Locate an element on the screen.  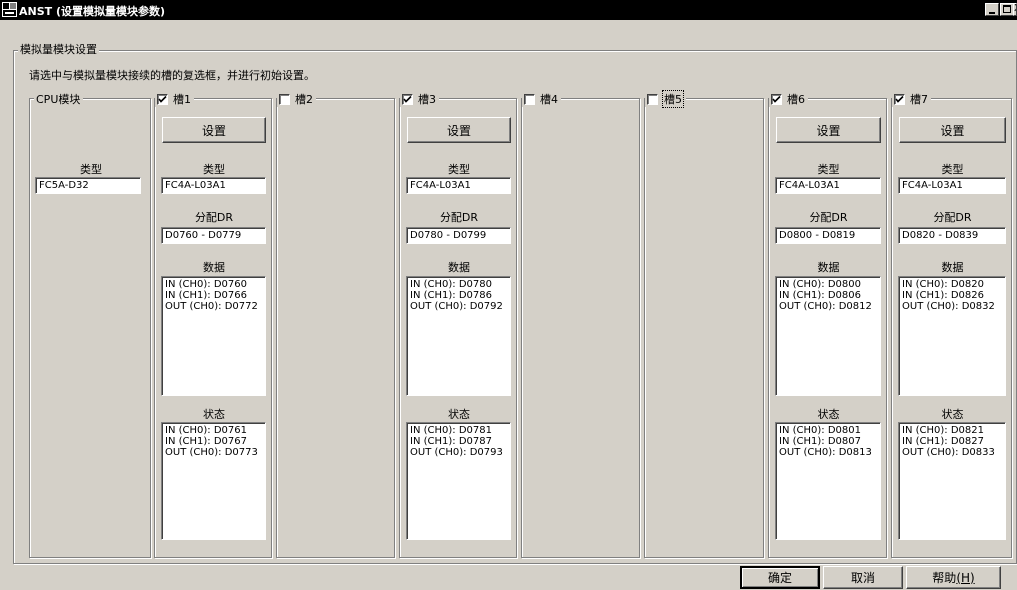
data-entry: IN (CH1): D0806 is located at coordinates (820, 295).